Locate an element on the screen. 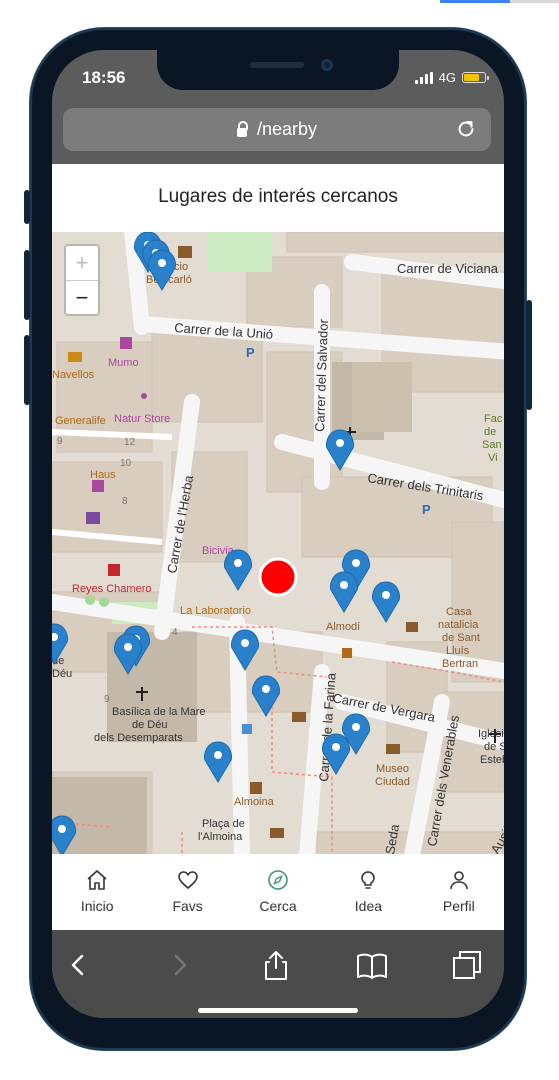 The image size is (559, 1080). notch is located at coordinates (278, 70).